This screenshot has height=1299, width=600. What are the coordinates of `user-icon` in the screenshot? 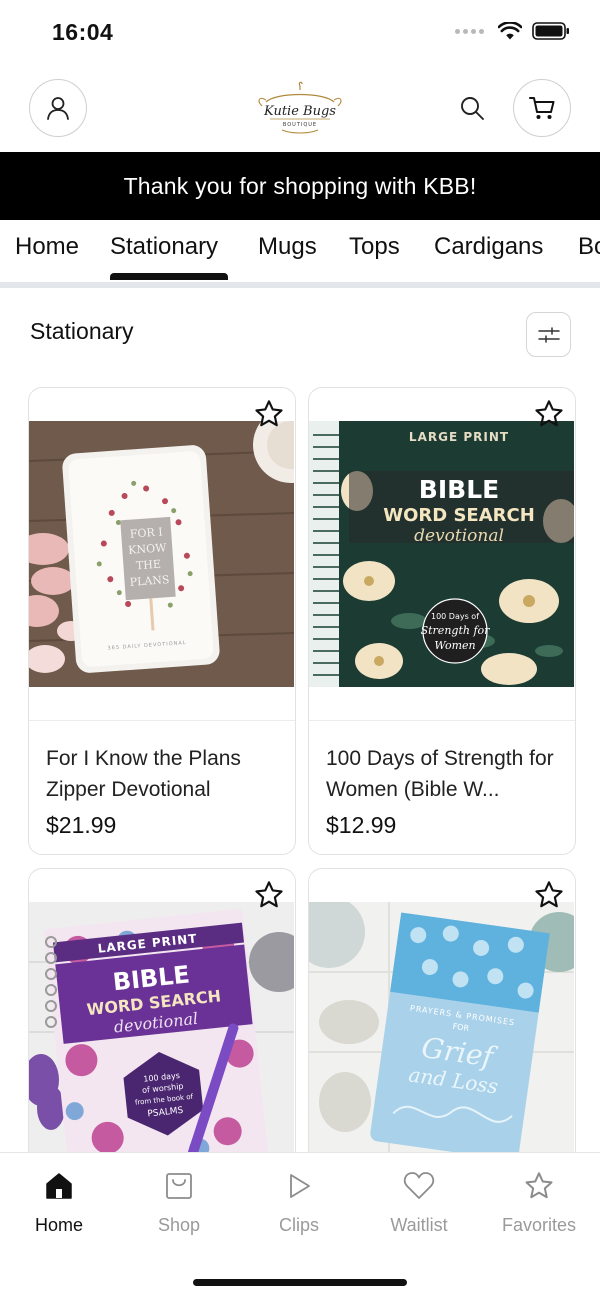 It's located at (58, 108).